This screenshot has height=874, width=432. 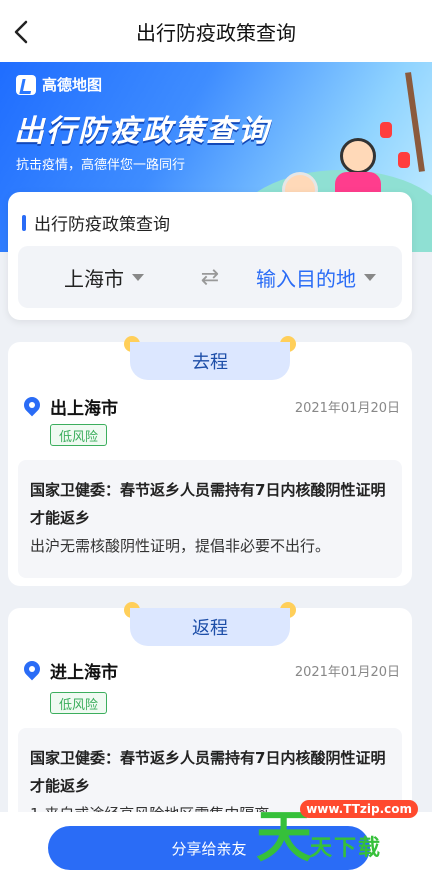 I want to click on outbound-date: 2021年01月20日, so click(x=347, y=408).